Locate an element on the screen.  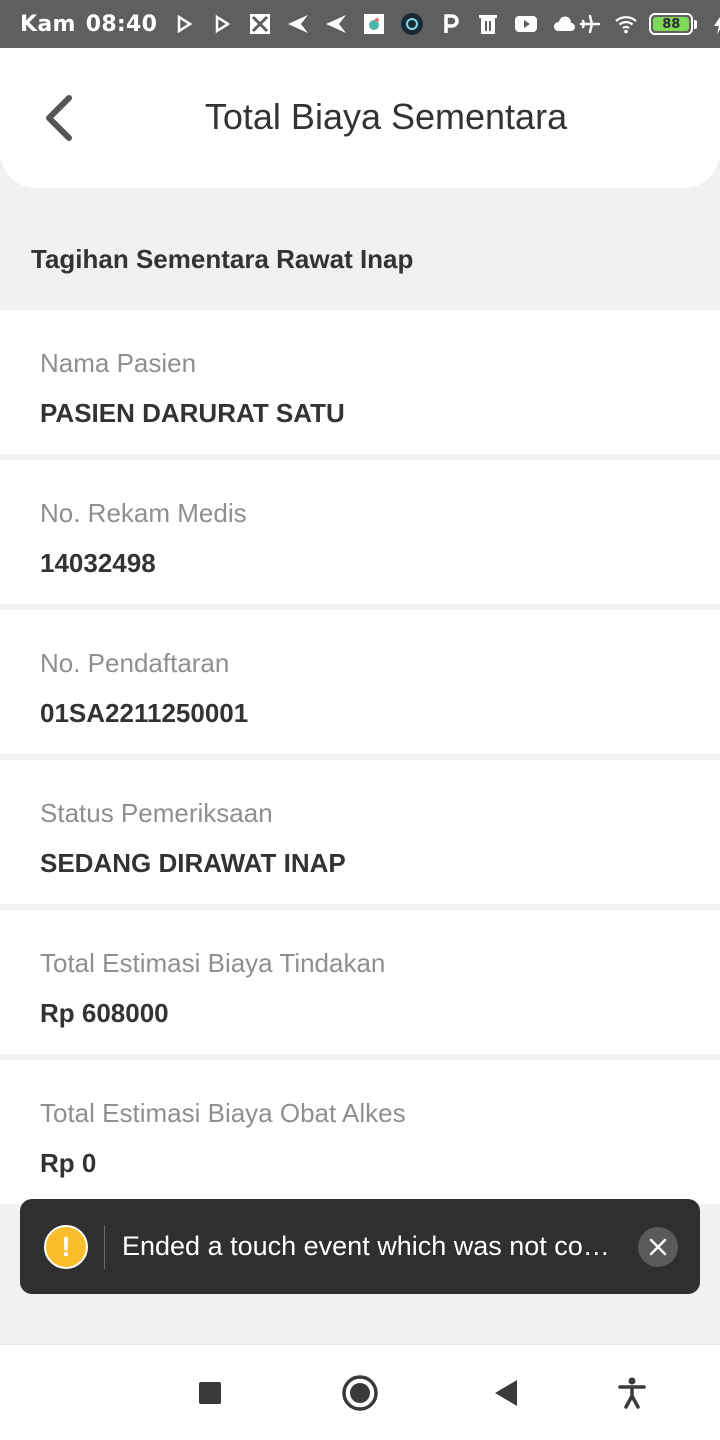
back-nav-button is located at coordinates (506, 1393).